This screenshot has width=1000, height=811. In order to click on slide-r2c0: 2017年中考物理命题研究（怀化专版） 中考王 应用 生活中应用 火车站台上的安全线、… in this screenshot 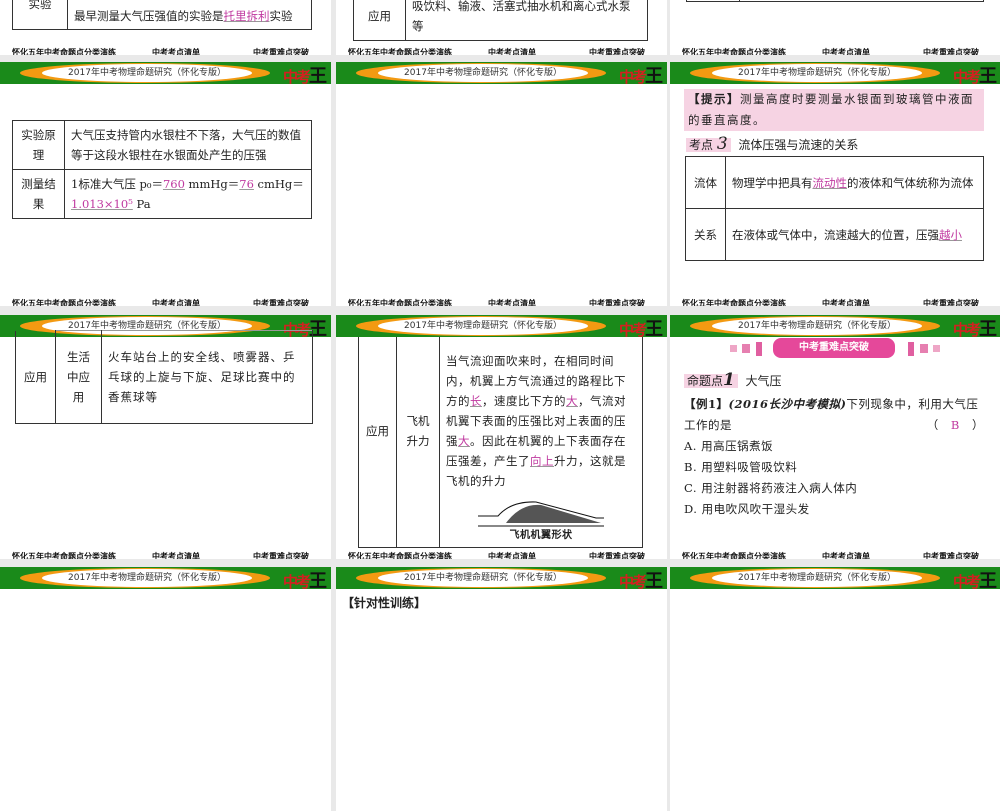, I will do `click(165, 437)`.